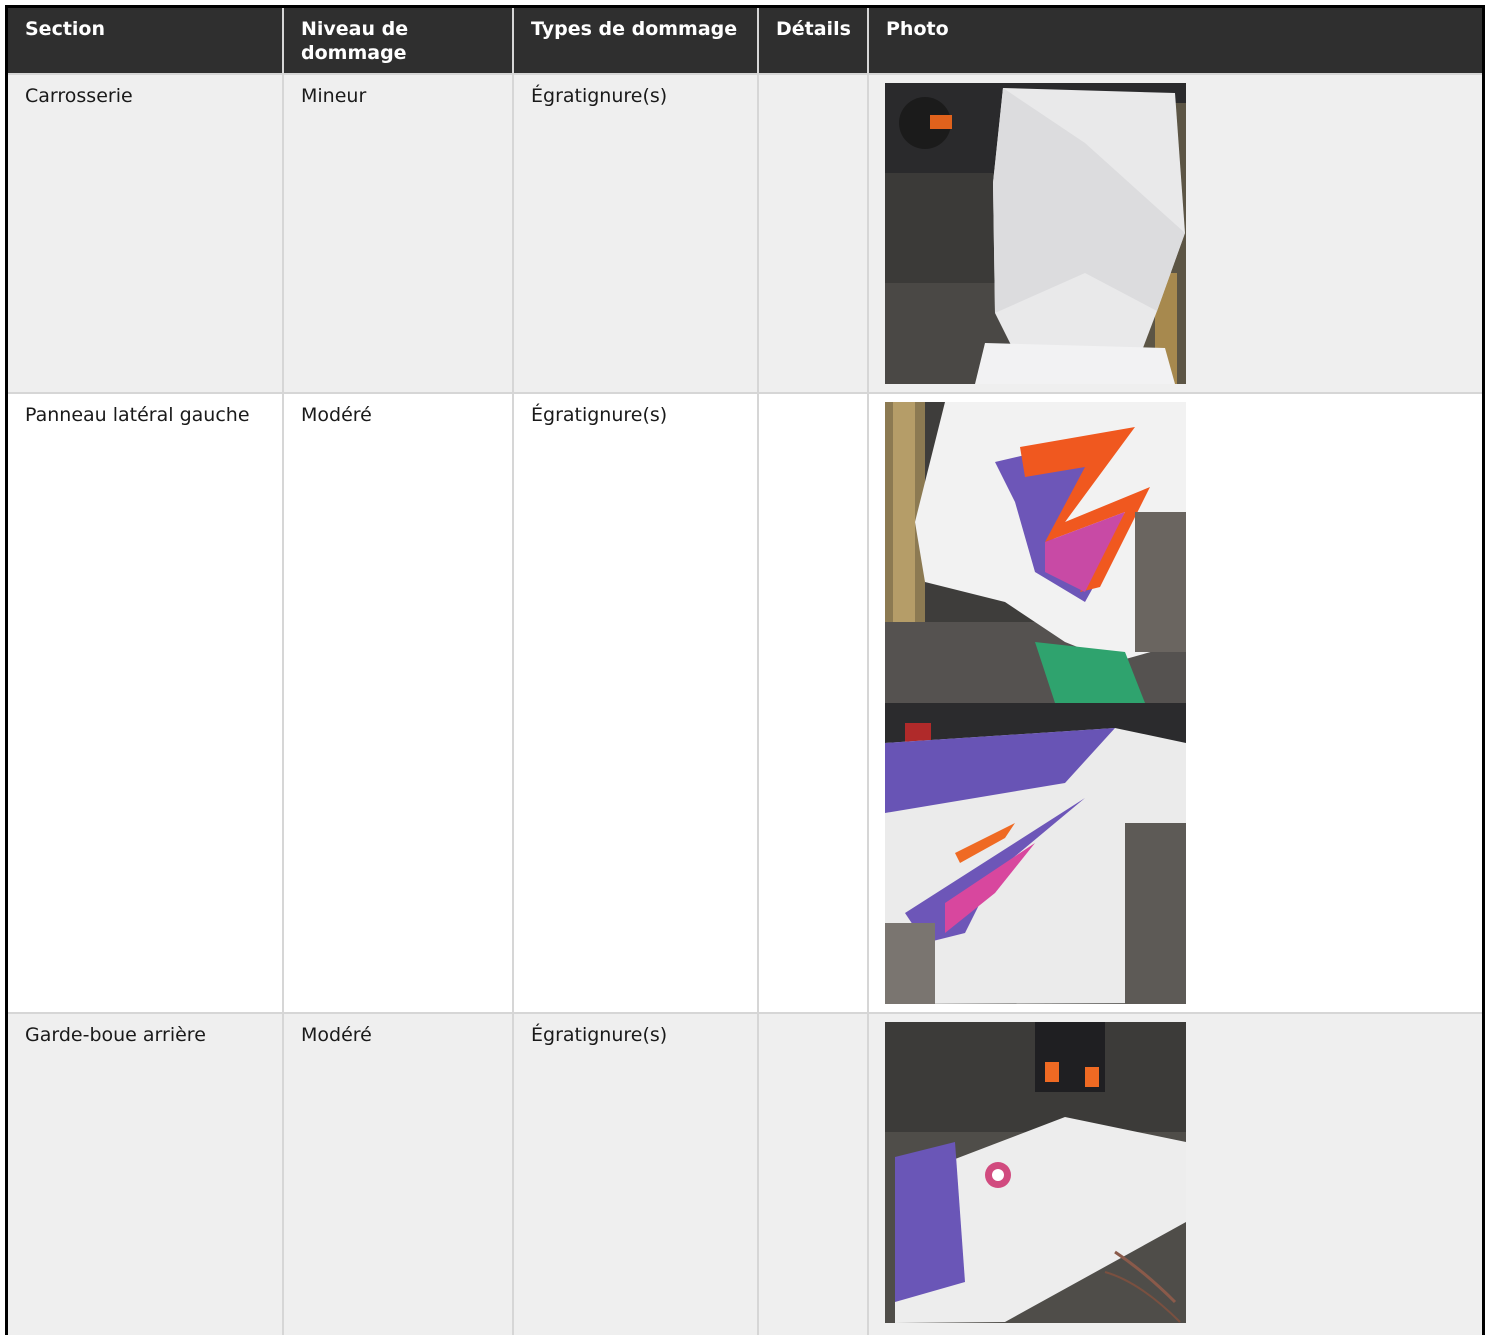 The height and width of the screenshot is (1335, 1494). Describe the element at coordinates (398, 41) in the screenshot. I see `header-damage-level: Niveau de dommage` at that location.